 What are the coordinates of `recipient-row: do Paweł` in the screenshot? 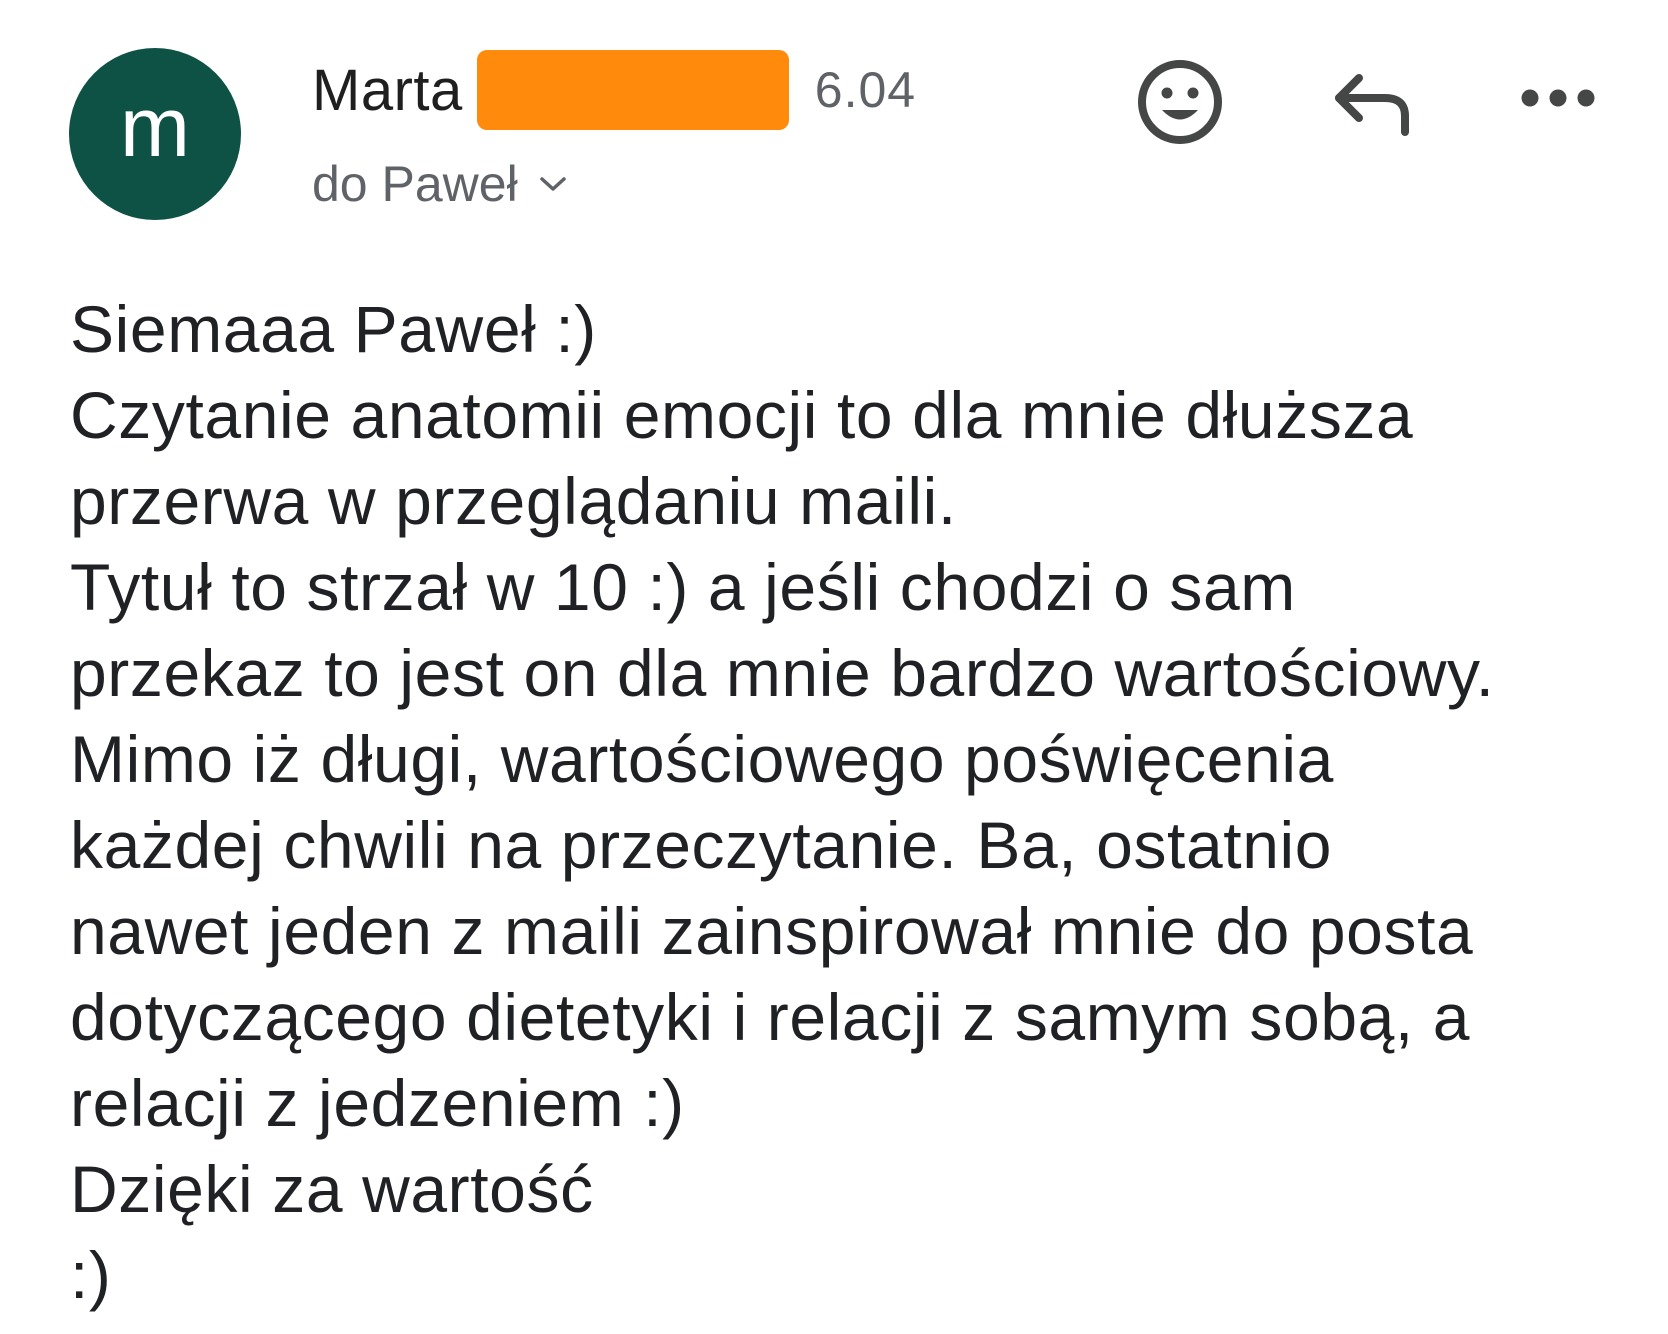 It's located at (440, 184).